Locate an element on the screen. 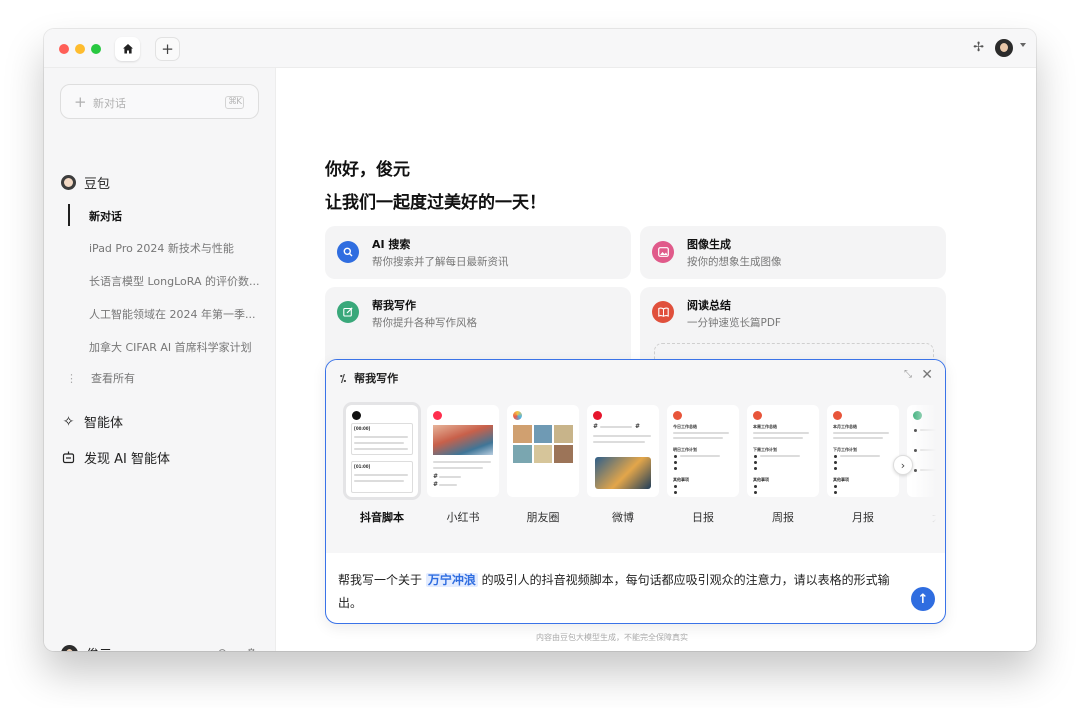  template-label: 抖音脚本 is located at coordinates (382, 517).